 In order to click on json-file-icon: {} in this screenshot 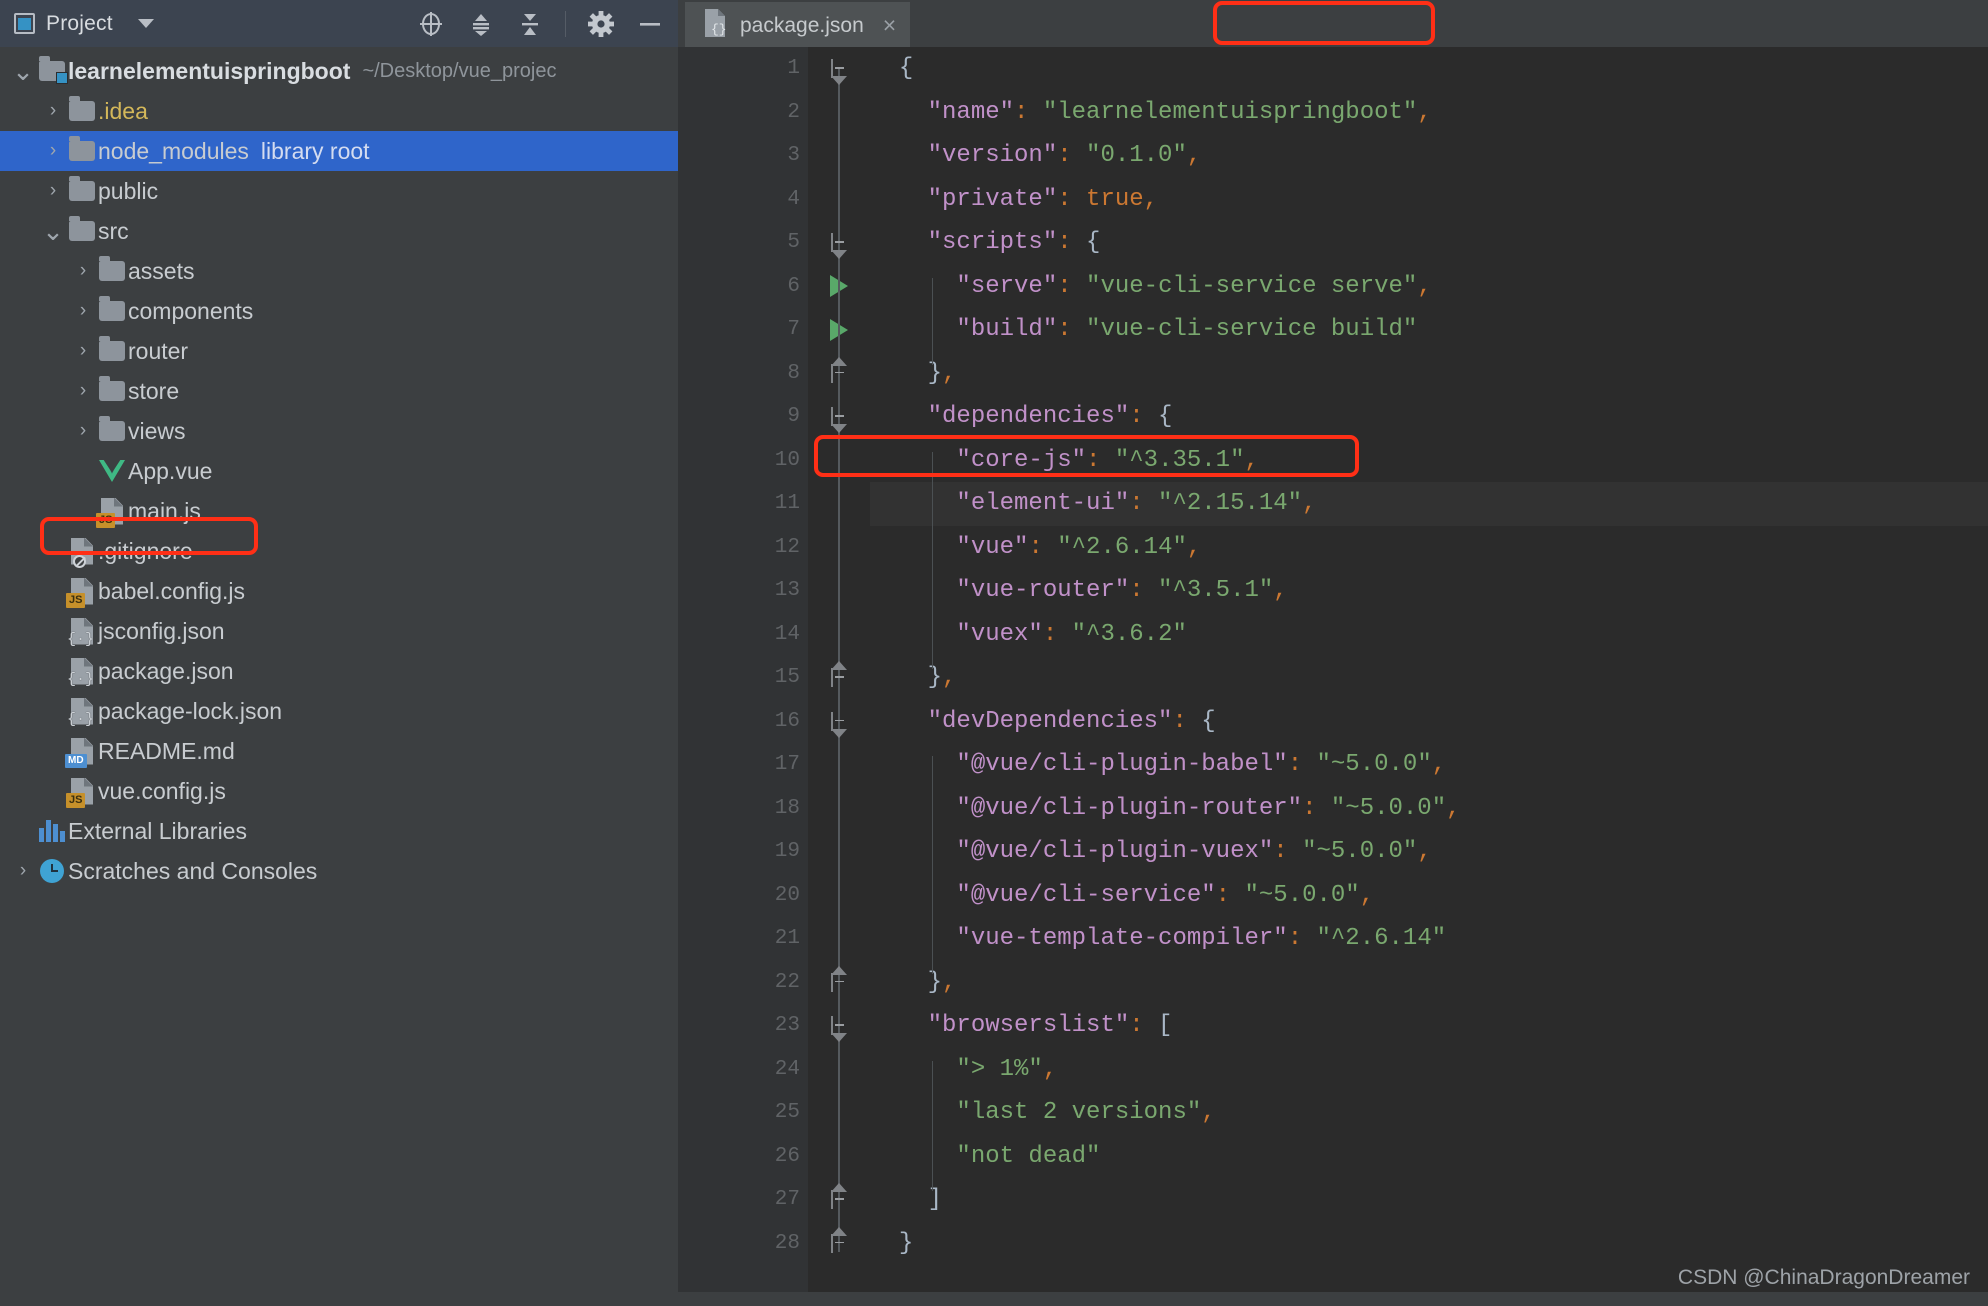, I will do `click(716, 25)`.